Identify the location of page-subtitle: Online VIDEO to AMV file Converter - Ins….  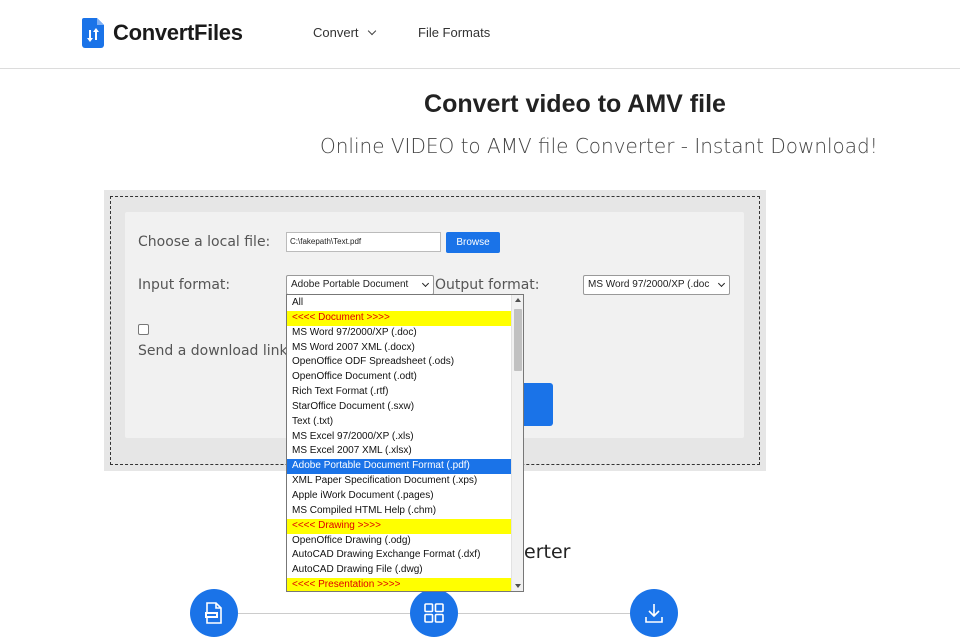
(599, 146).